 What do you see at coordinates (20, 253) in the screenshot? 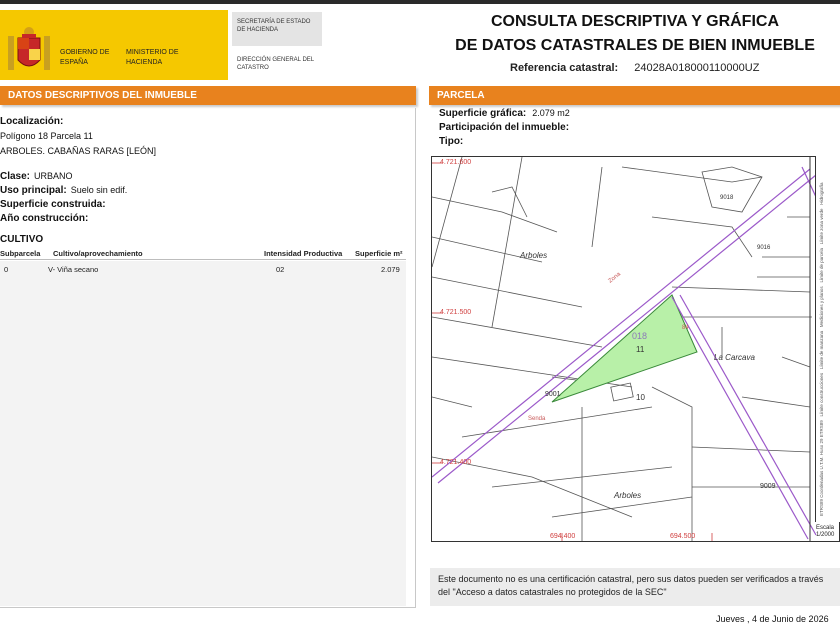
I see `table-header-subparcela: Subparcela` at bounding box center [20, 253].